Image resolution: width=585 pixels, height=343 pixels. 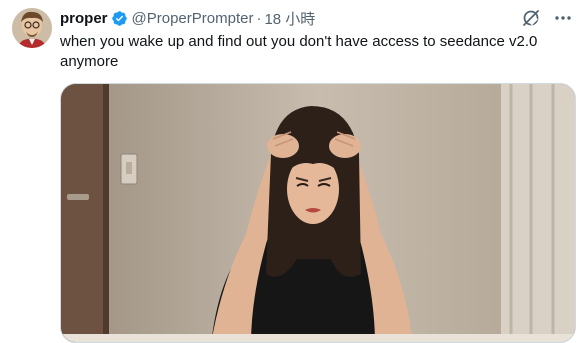 I want to click on avatar, so click(x=32, y=28).